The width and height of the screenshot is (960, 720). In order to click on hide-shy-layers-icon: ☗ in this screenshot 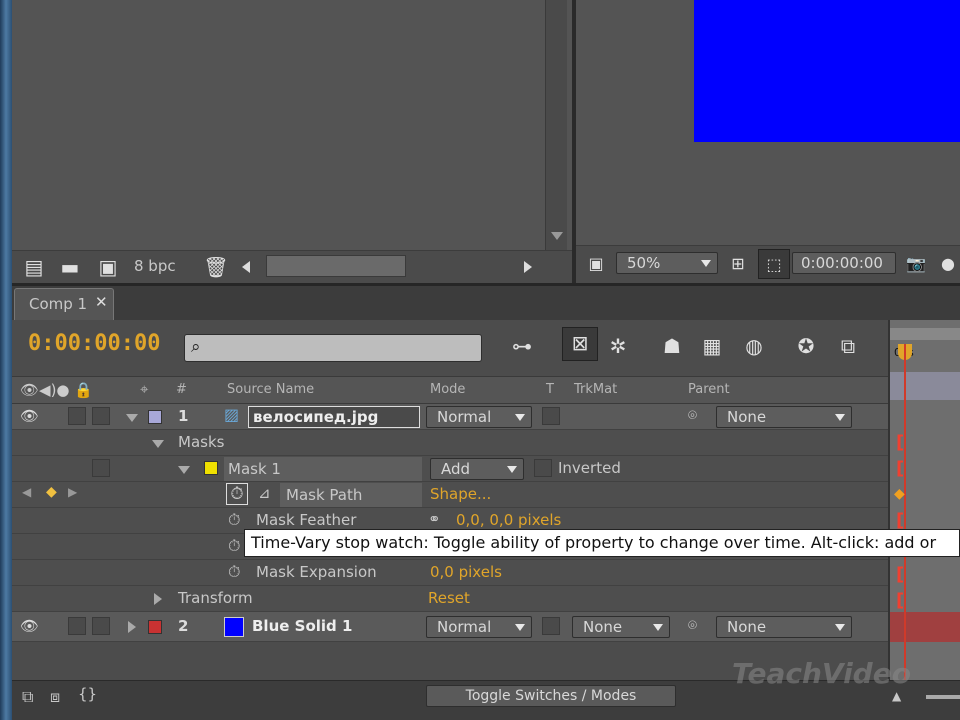, I will do `click(672, 346)`.